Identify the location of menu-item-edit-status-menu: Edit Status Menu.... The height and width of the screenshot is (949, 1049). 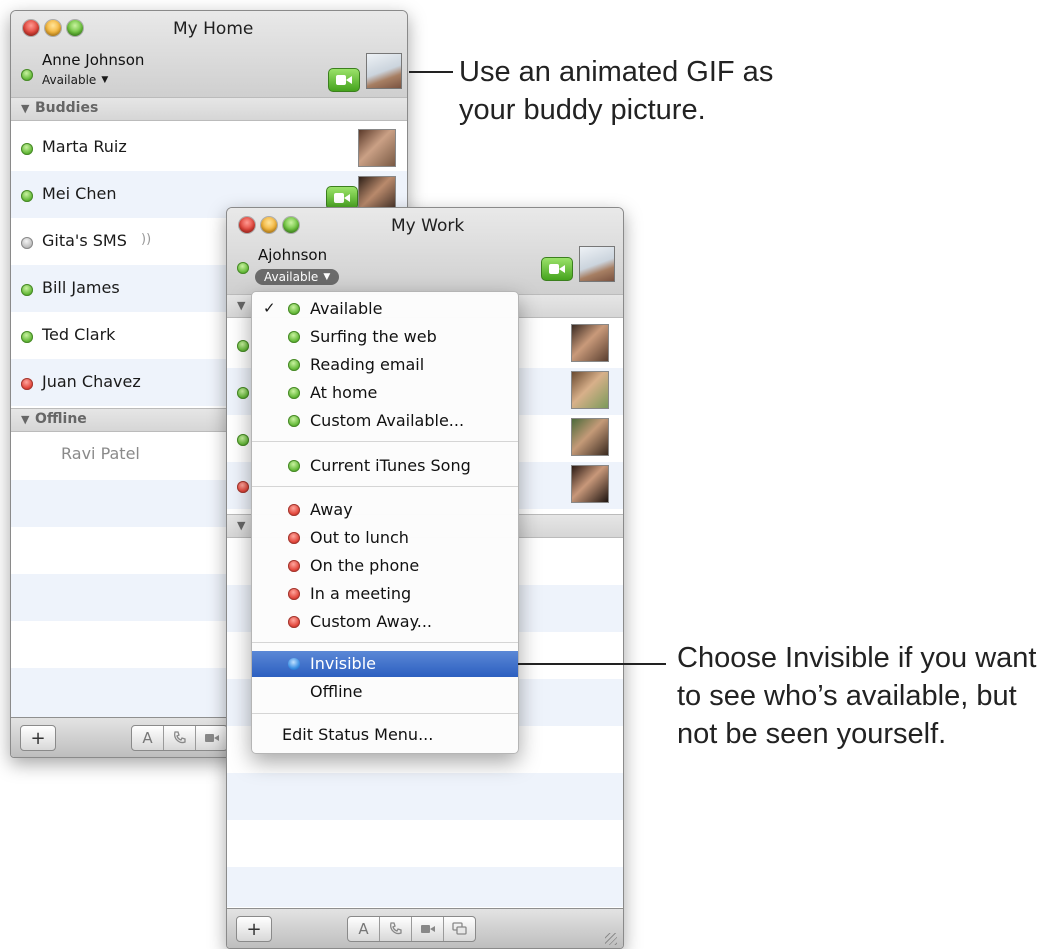
(385, 735).